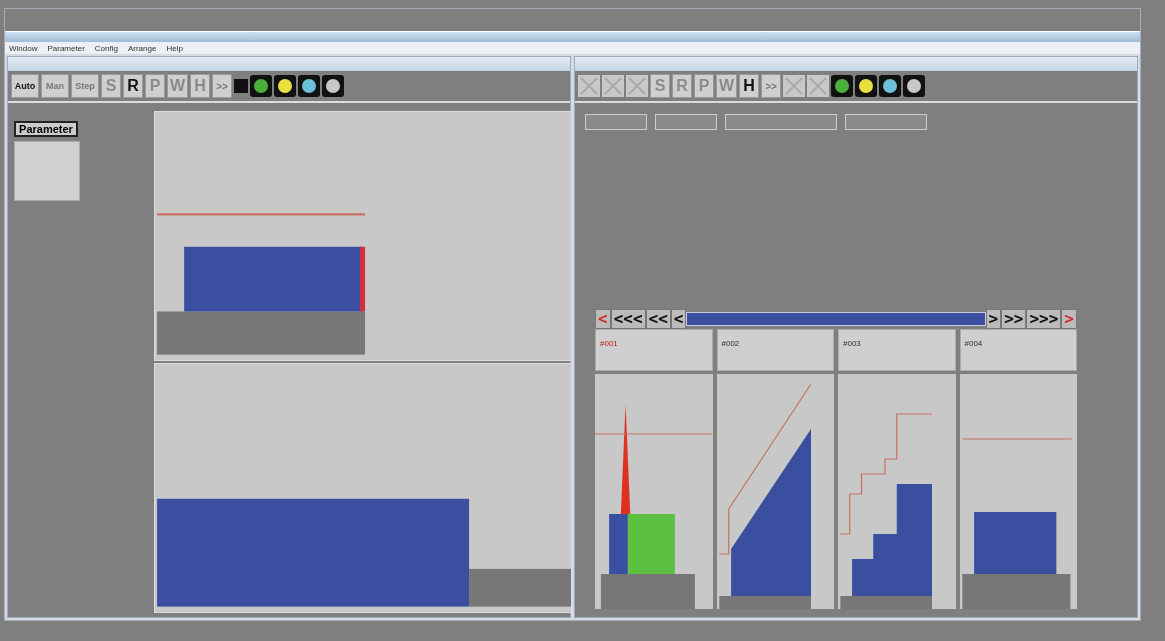  I want to click on highlighted-area, so click(651, 544).